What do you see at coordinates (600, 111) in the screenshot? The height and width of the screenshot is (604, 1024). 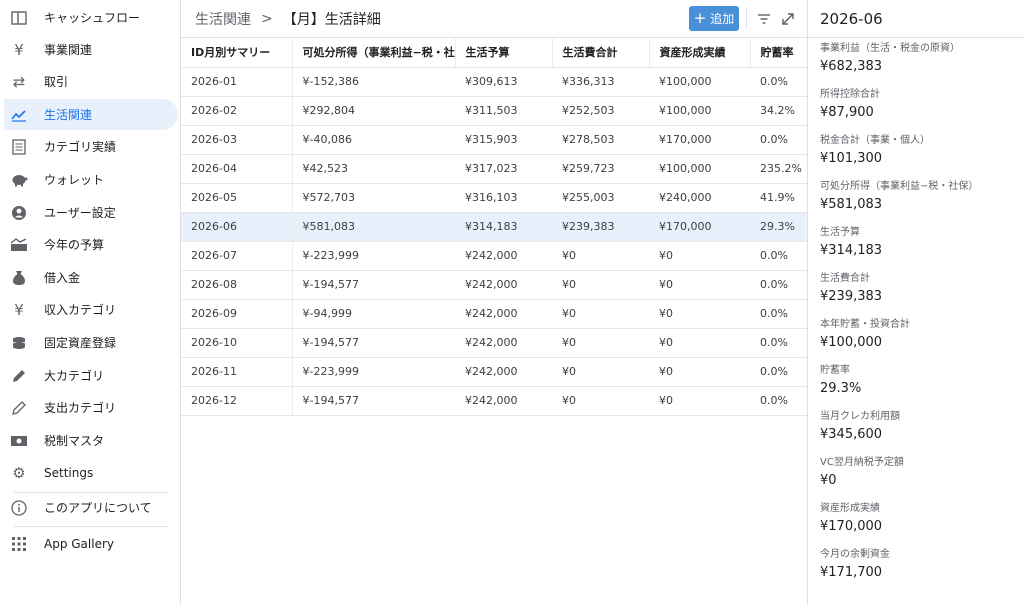 I see `table-cell: ¥252,503` at bounding box center [600, 111].